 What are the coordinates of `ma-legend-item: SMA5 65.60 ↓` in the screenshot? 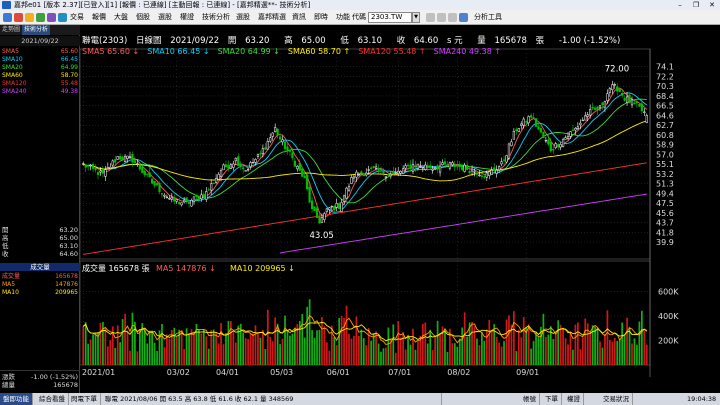 It's located at (111, 51).